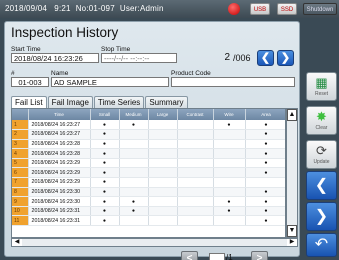 This screenshot has width=339, height=260. I want to click on column-header-contrast: Contrast, so click(195, 114).